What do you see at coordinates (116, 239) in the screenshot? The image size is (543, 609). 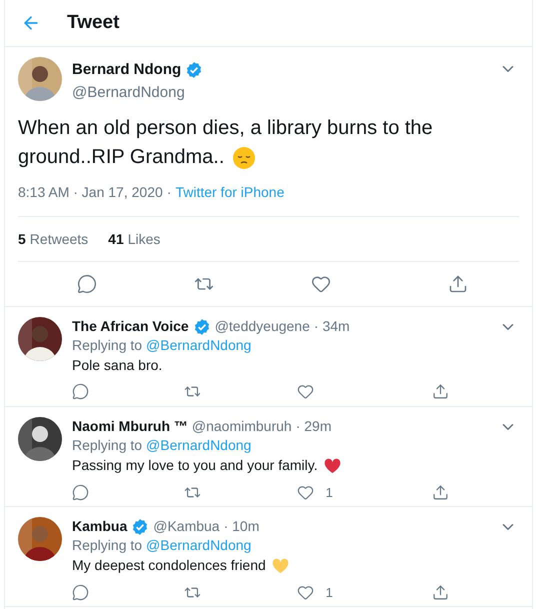 I see `stat-count: 41` at bounding box center [116, 239].